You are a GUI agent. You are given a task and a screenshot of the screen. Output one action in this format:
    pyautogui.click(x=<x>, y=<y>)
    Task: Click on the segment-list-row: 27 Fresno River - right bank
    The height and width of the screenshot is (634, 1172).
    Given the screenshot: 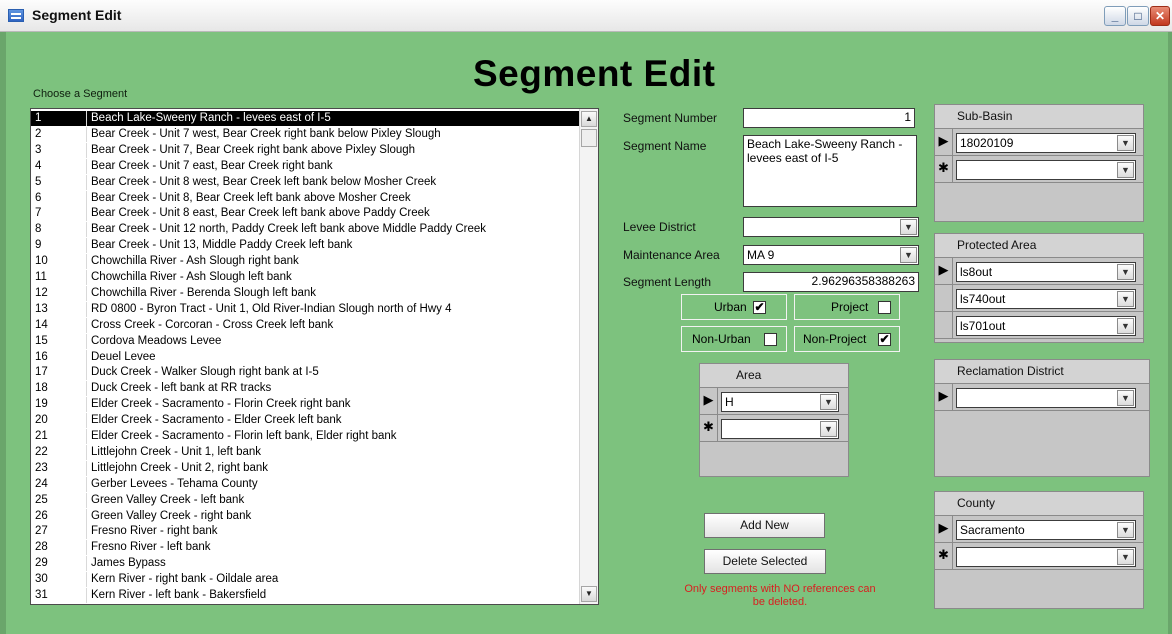 What is the action you would take?
    pyautogui.click(x=305, y=532)
    